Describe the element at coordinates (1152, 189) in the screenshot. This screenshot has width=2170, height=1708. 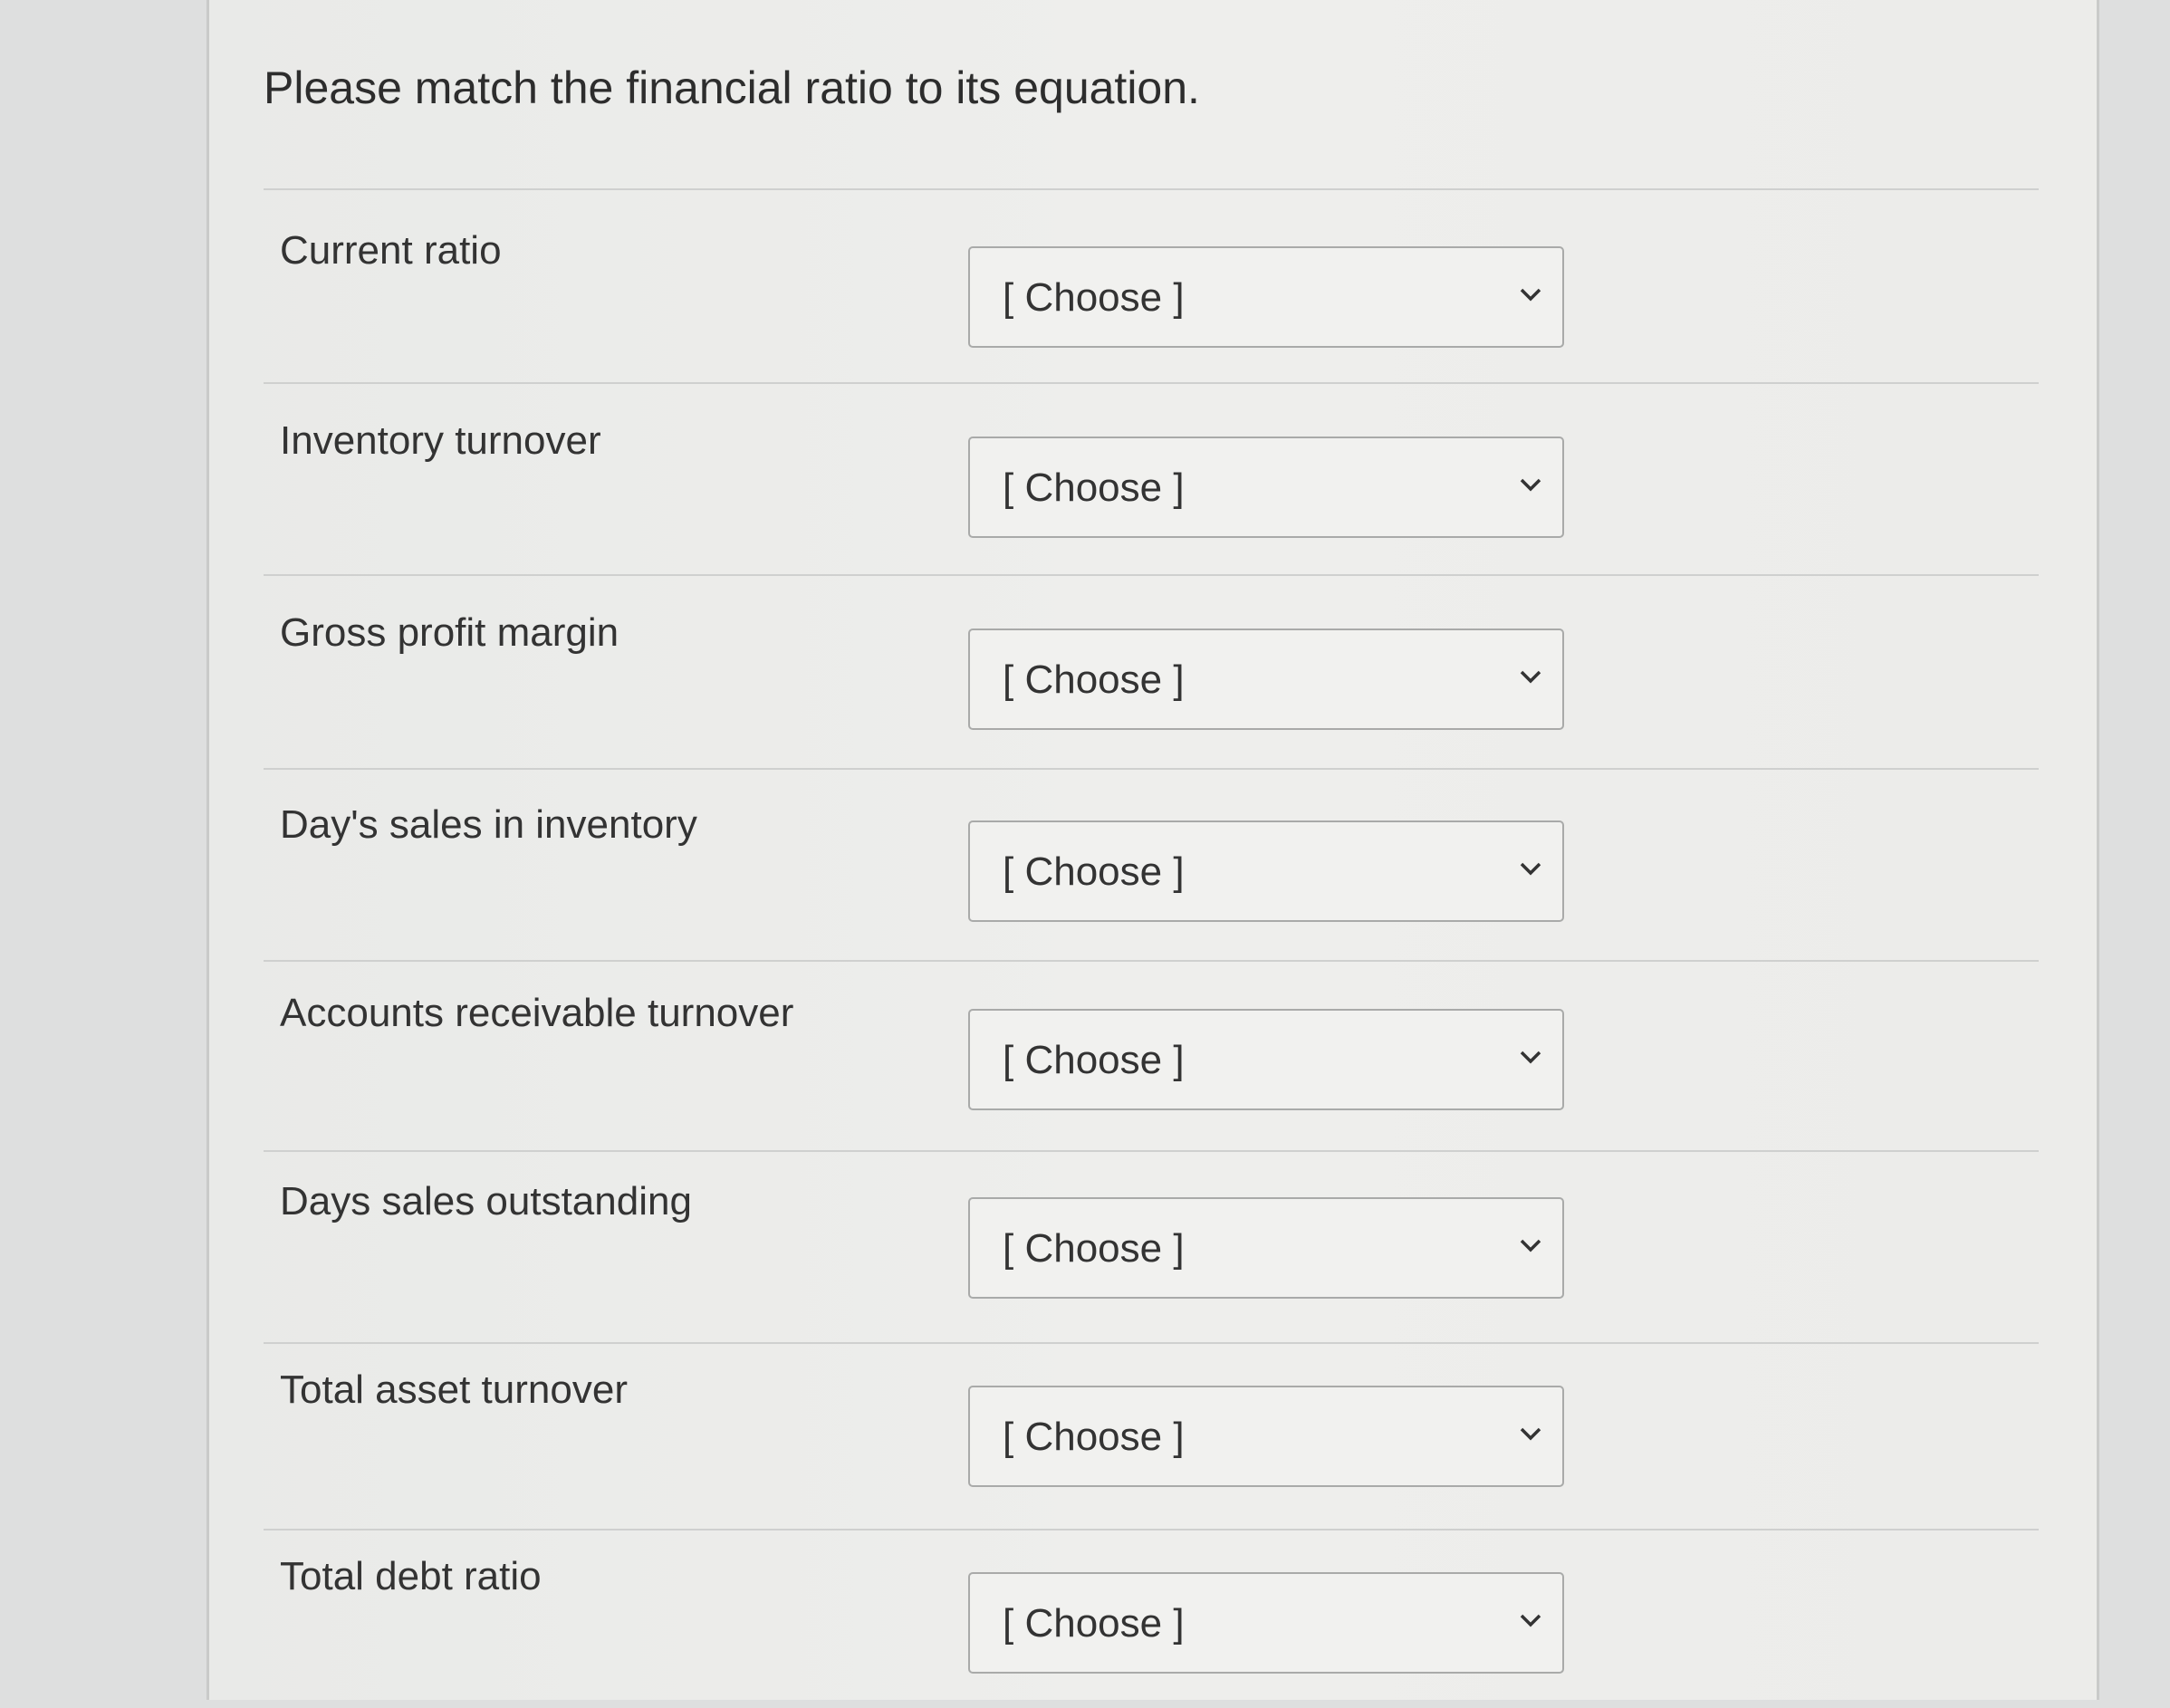
I see `row-divider` at that location.